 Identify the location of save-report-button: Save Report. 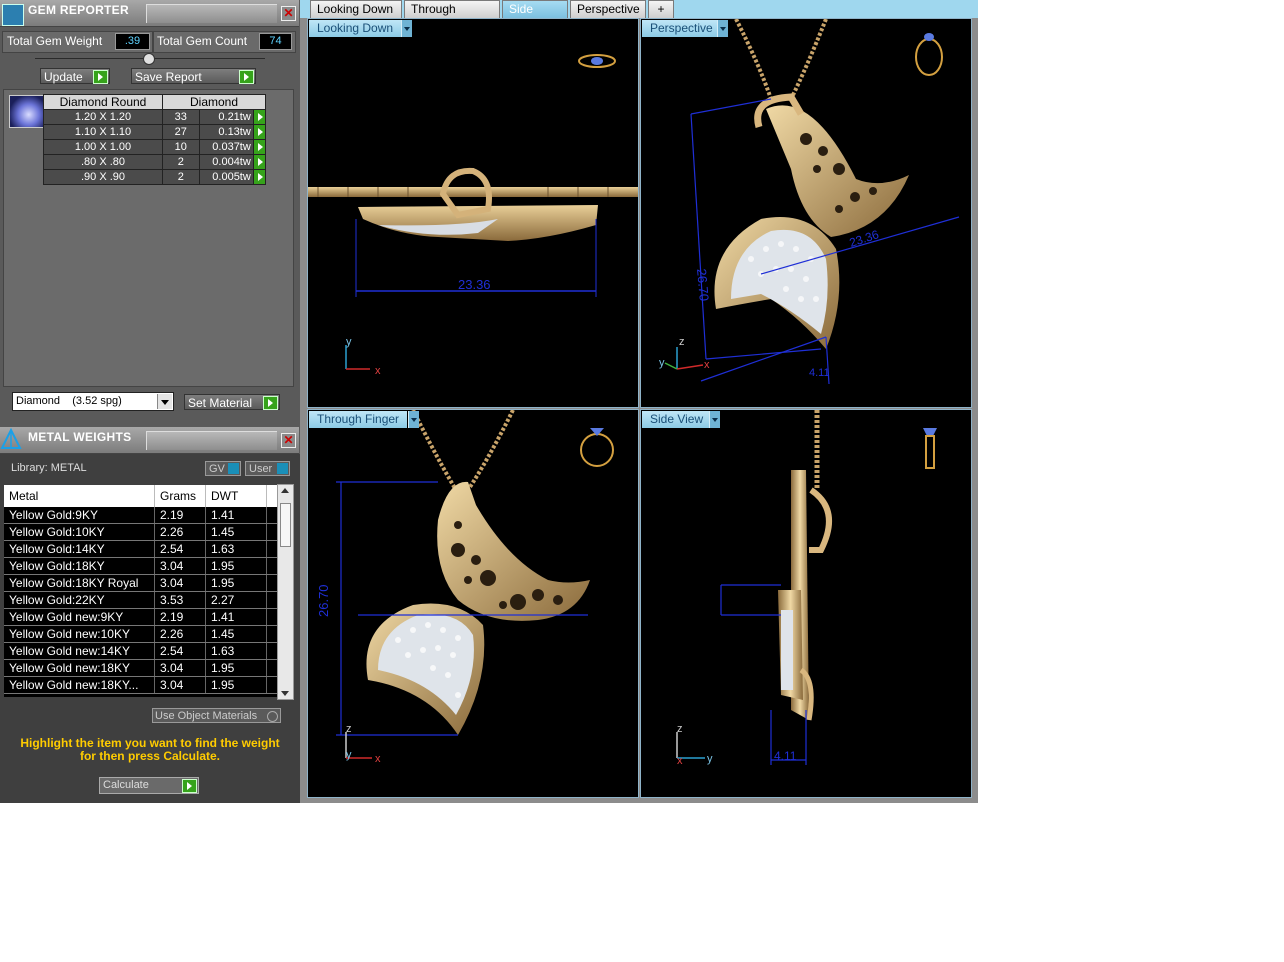
(193, 76).